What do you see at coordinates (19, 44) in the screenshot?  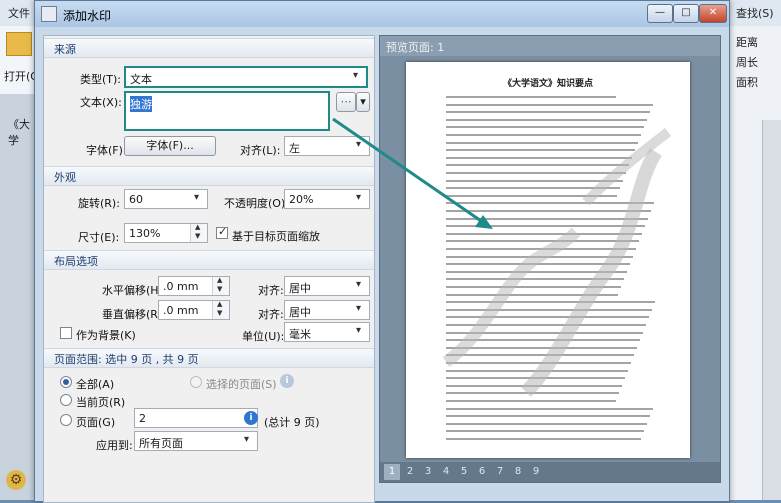 I see `folder-icon` at bounding box center [19, 44].